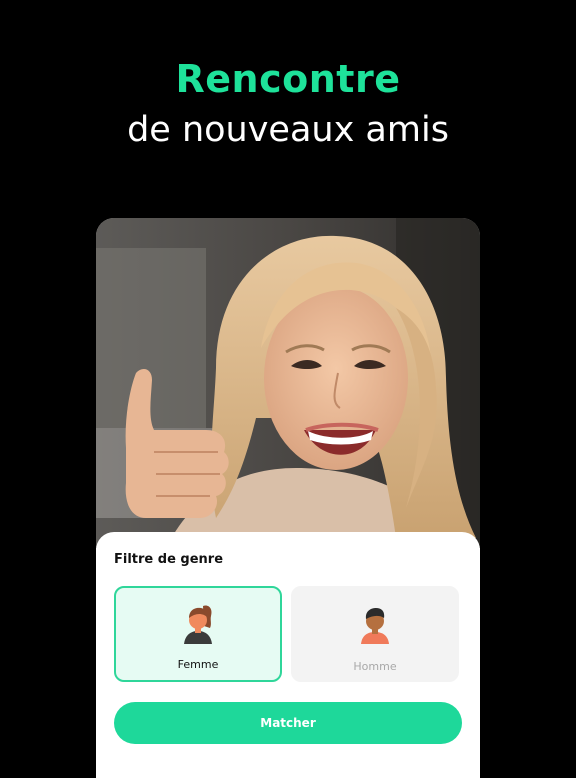 The width and height of the screenshot is (576, 778). I want to click on gender-option-homme: Homme, so click(375, 634).